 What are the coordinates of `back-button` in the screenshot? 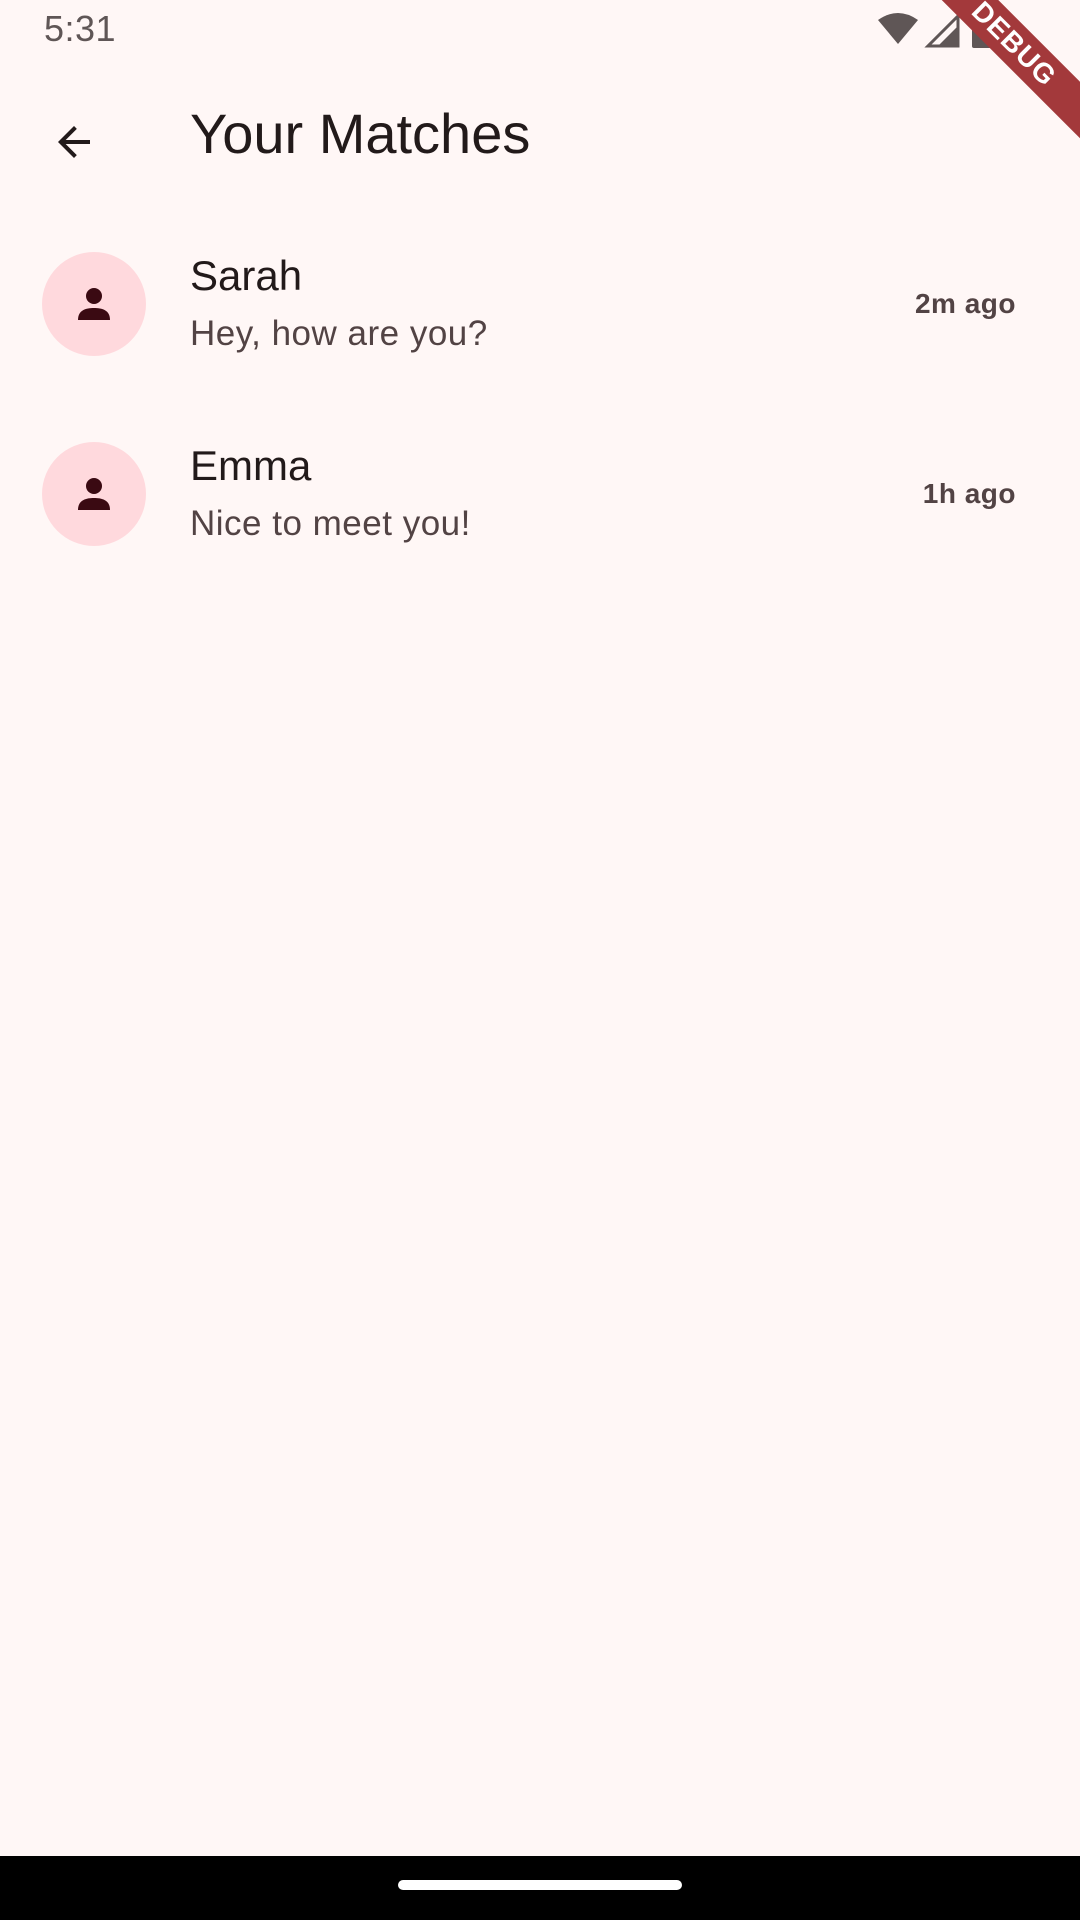 It's located at (74, 142).